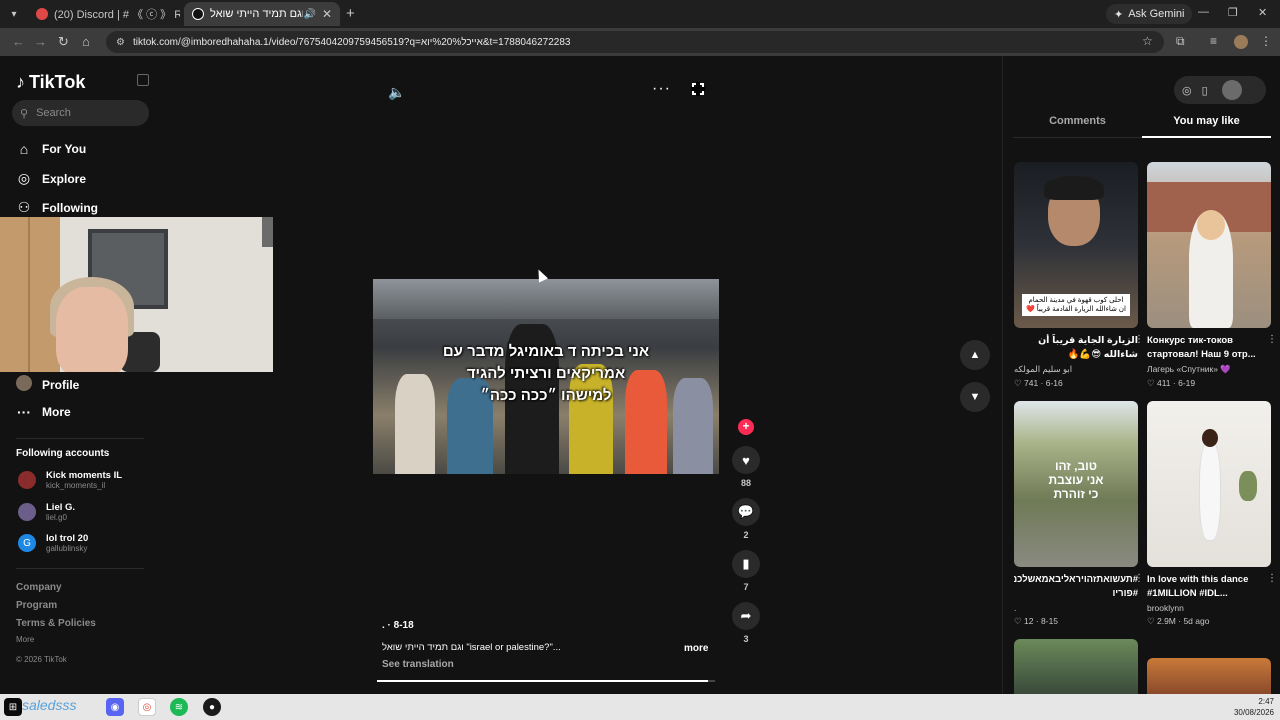 This screenshot has height=720, width=1280. I want to click on forward-icon: →, so click(40, 41).